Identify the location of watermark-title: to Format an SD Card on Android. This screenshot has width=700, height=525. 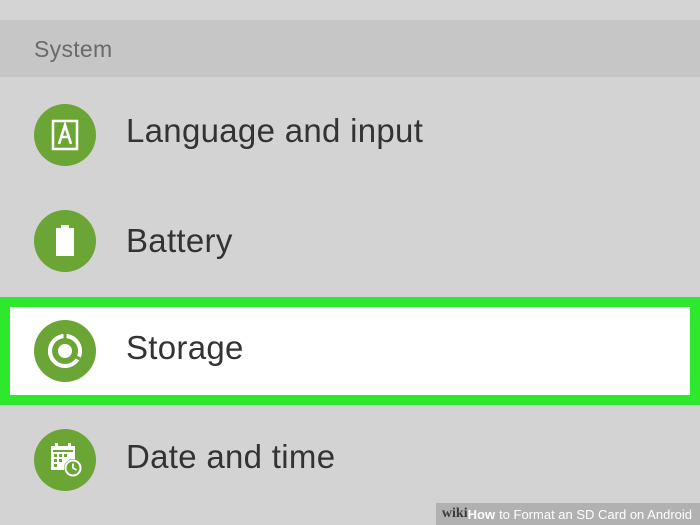
(595, 514).